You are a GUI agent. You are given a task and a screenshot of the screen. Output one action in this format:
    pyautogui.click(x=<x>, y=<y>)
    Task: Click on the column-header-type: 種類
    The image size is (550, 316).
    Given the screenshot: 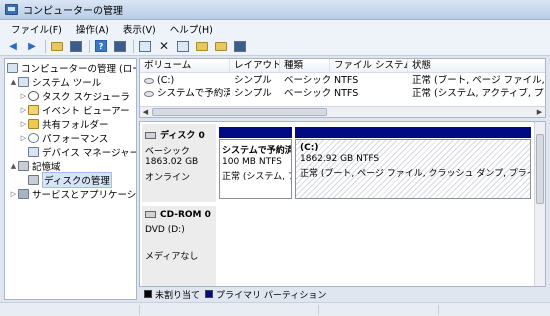 What is the action you would take?
    pyautogui.click(x=305, y=66)
    